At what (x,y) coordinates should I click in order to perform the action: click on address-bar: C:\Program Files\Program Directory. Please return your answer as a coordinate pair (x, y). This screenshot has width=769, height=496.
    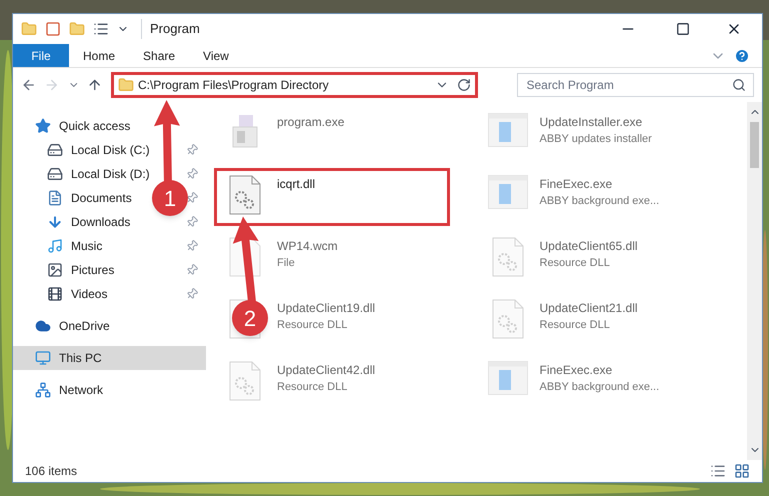
    Looking at the image, I should click on (294, 85).